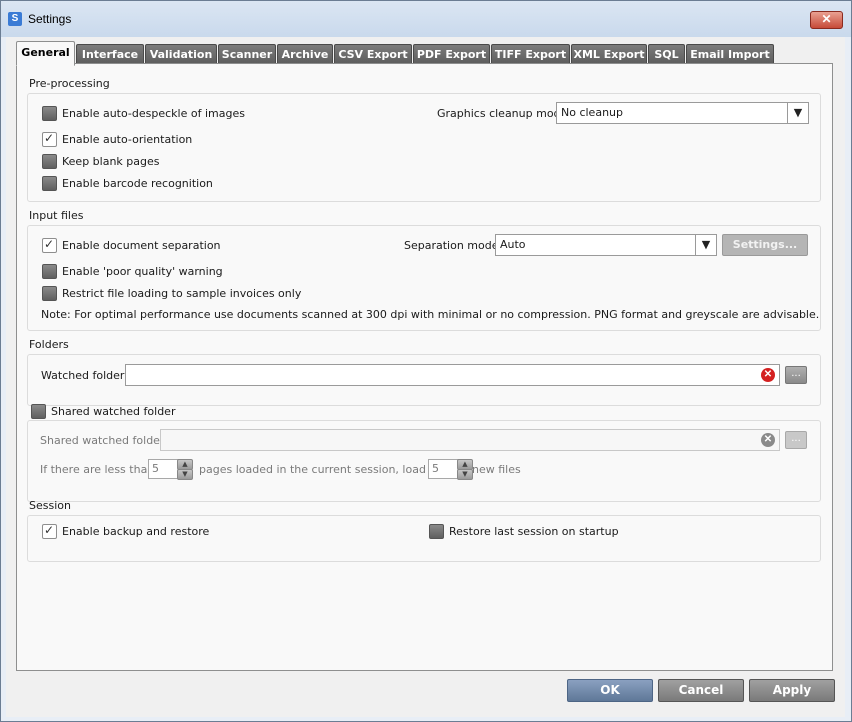 The width and height of the screenshot is (852, 722). What do you see at coordinates (142, 271) in the screenshot?
I see `poor-quality-label: Enable 'poor quality' warning` at bounding box center [142, 271].